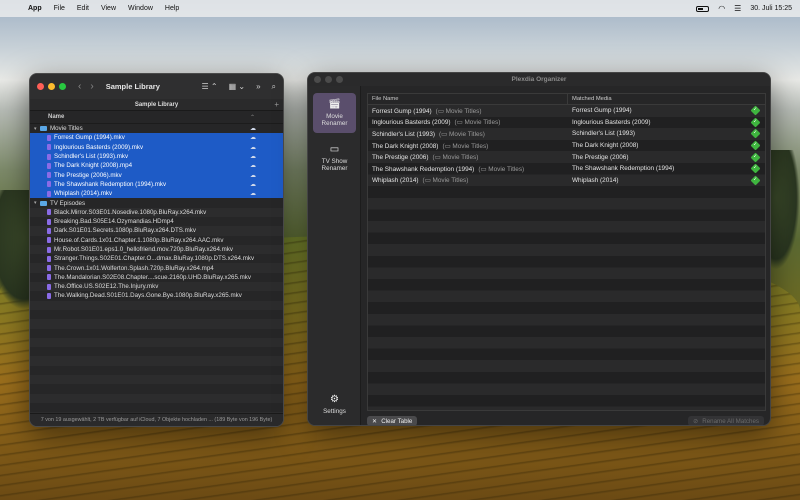 The height and width of the screenshot is (500, 800). What do you see at coordinates (258, 86) in the screenshot?
I see `more-icon: »` at bounding box center [258, 86].